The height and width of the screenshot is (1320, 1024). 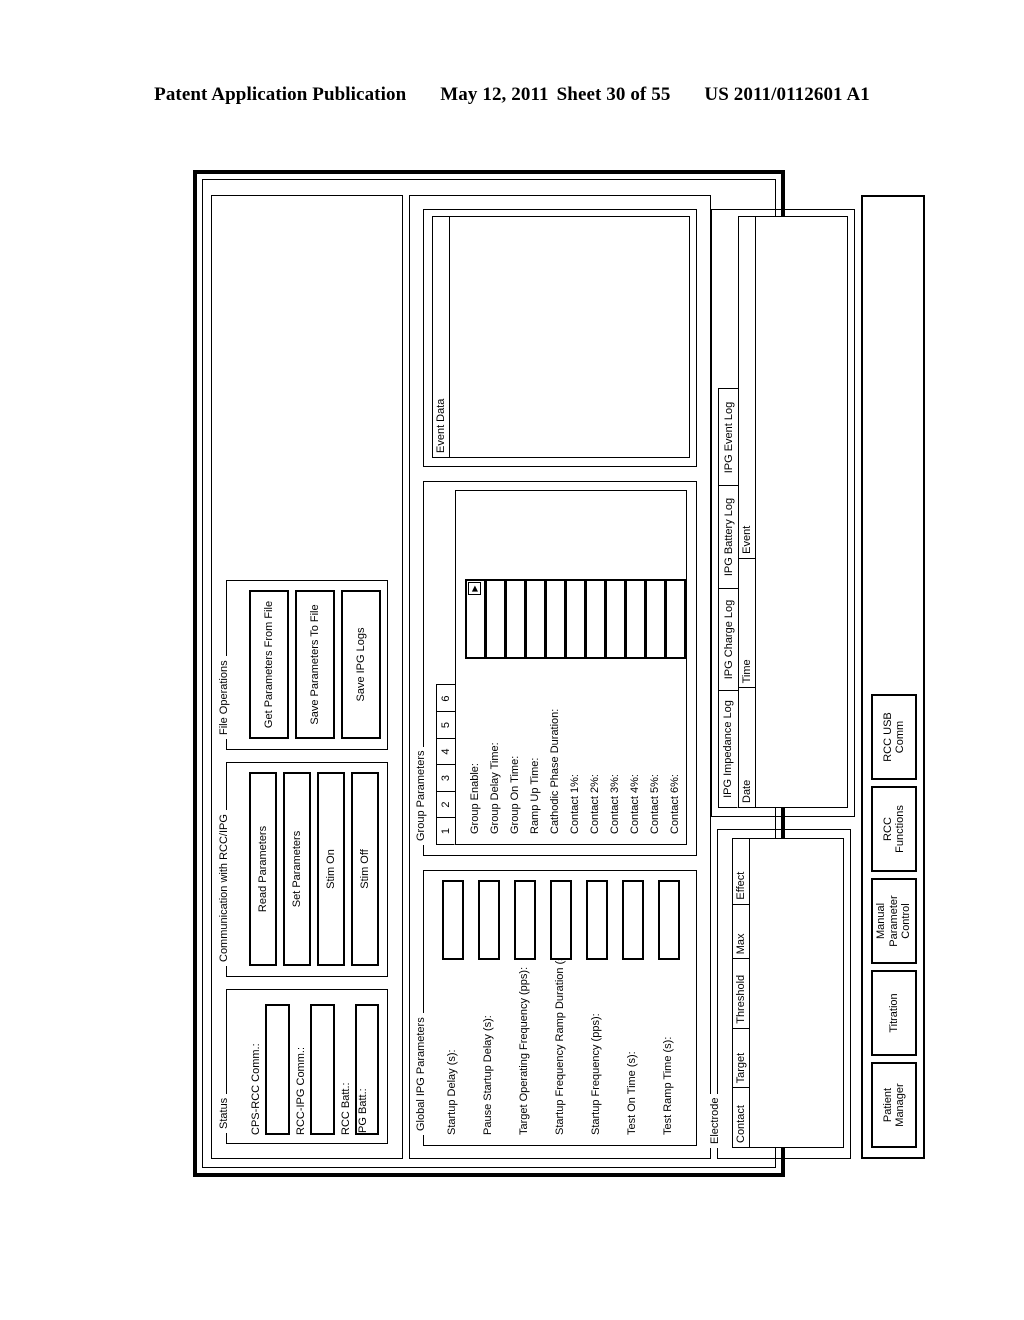 What do you see at coordinates (363, 1112) in the screenshot?
I see `status-label-ipg-batt: IPG Batt.:` at bounding box center [363, 1112].